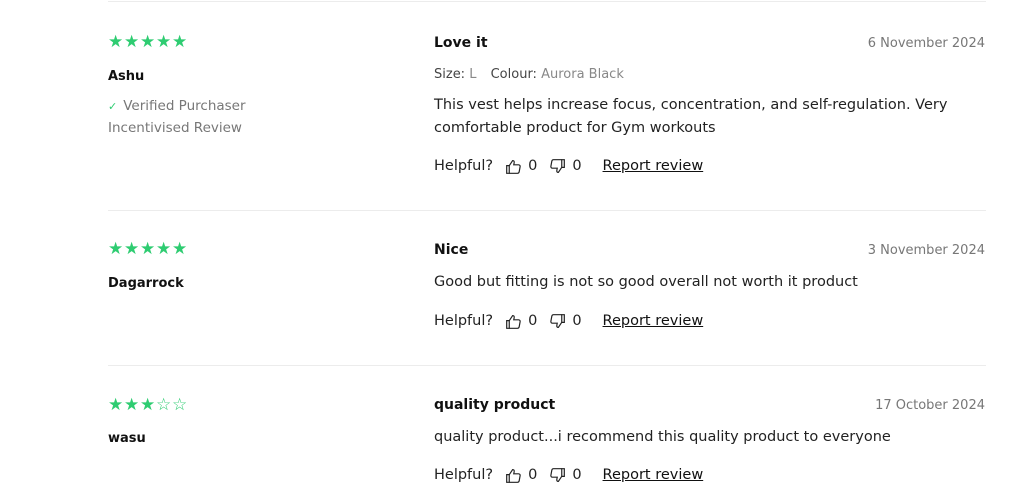  What do you see at coordinates (175, 128) in the screenshot?
I see `incentivised-label: Incentivised Review` at bounding box center [175, 128].